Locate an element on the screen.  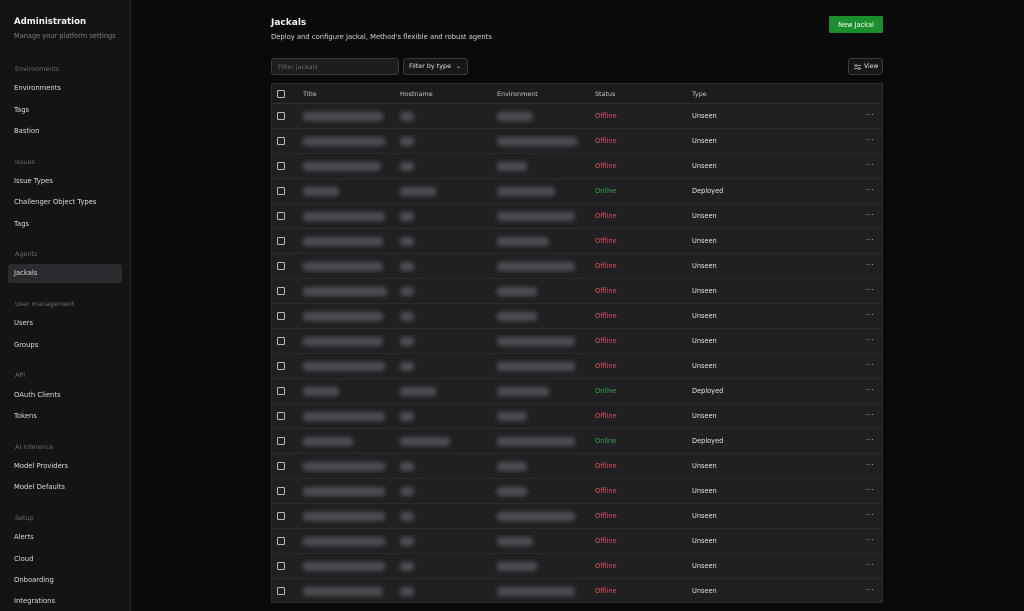
column-hostname: Hostname is located at coordinates (416, 94).